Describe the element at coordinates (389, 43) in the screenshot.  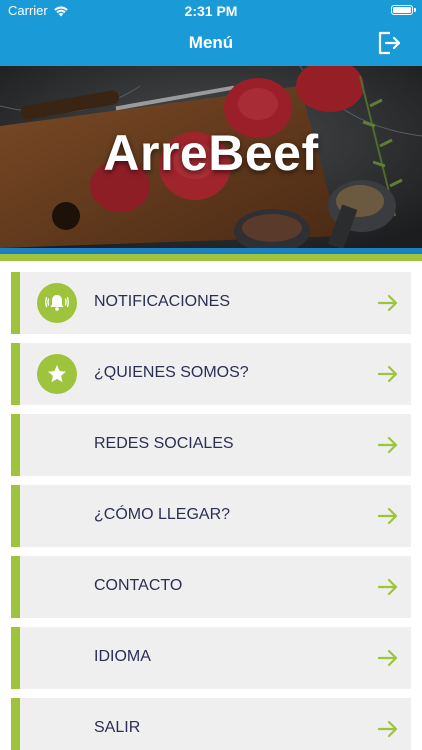
I see `logout-icon` at that location.